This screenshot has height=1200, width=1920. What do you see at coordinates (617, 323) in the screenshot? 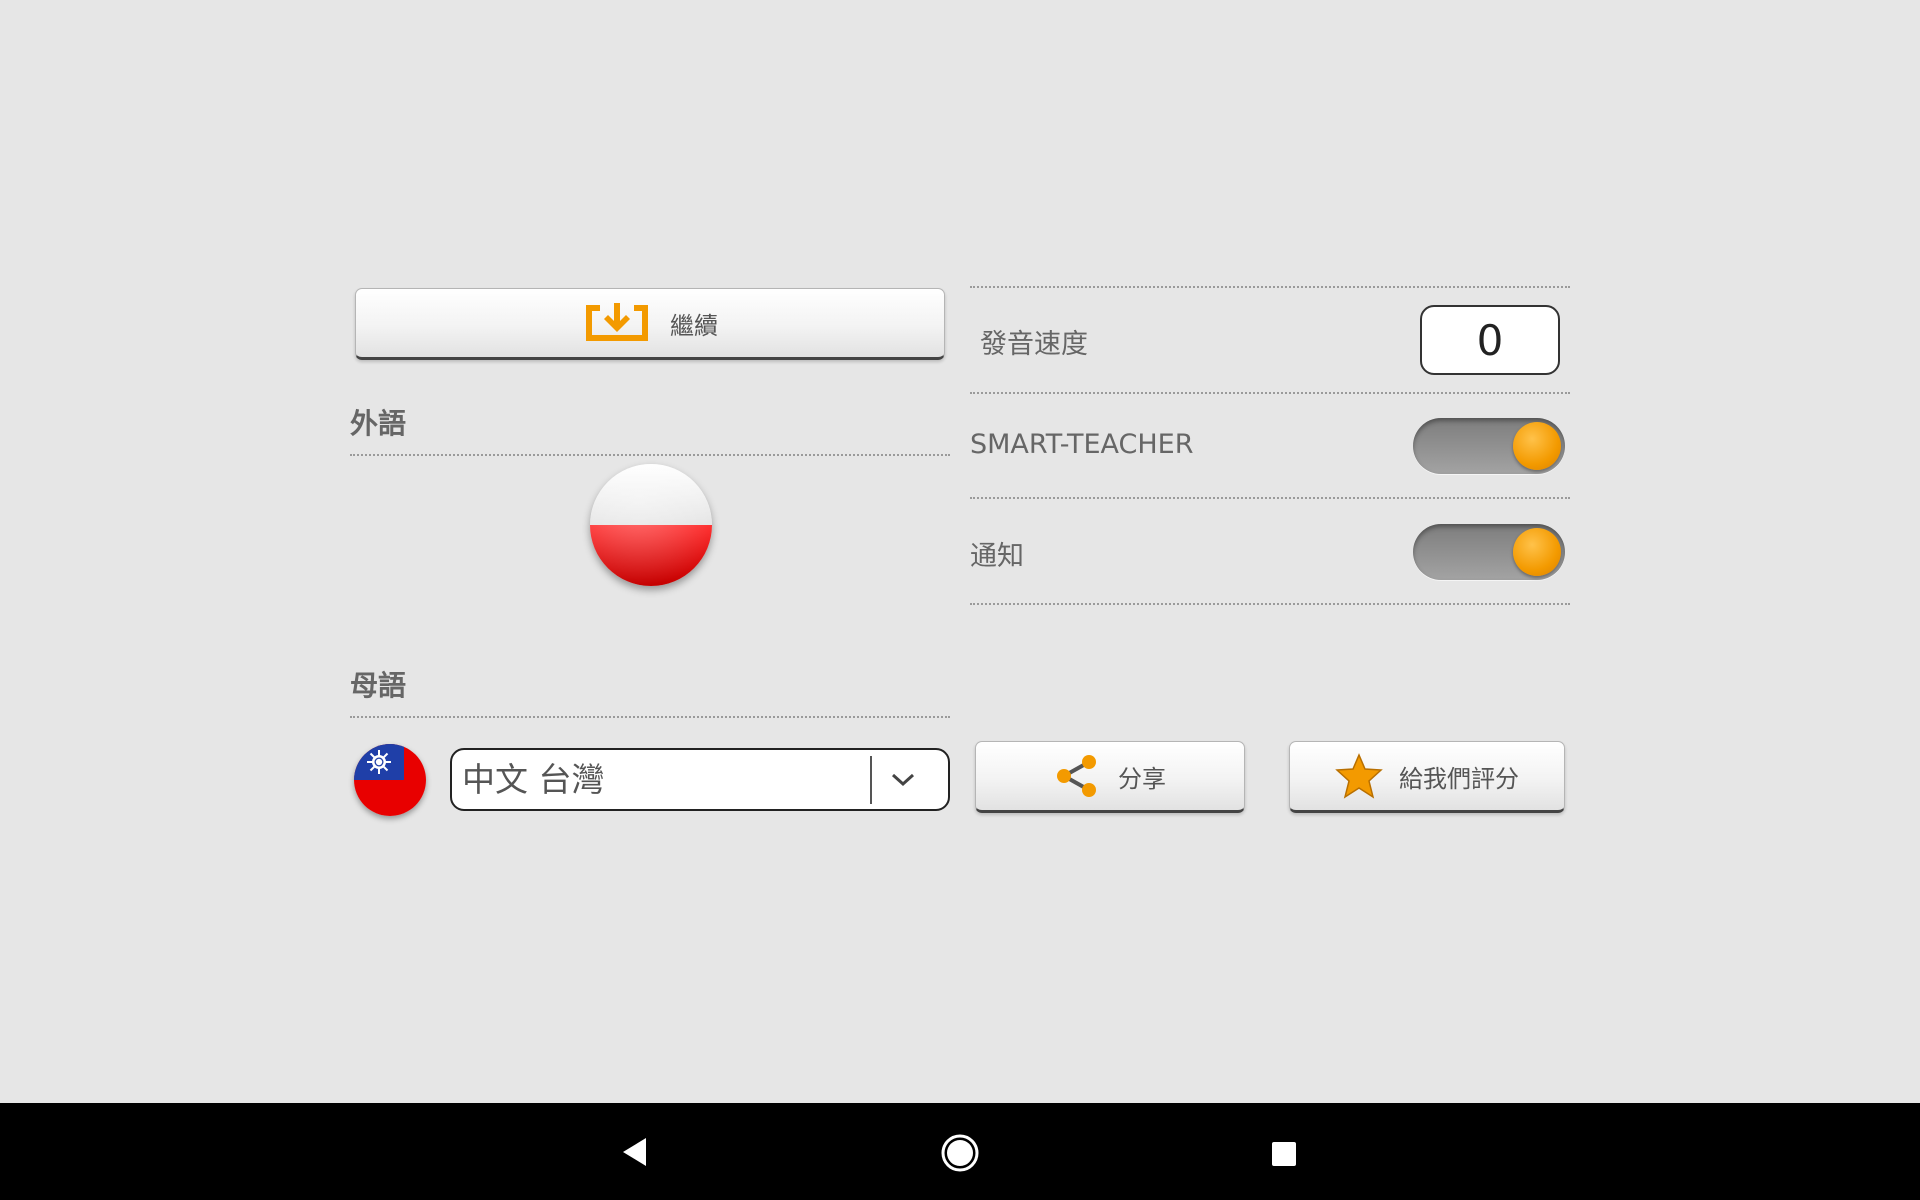
I see `download-tray-icon` at bounding box center [617, 323].